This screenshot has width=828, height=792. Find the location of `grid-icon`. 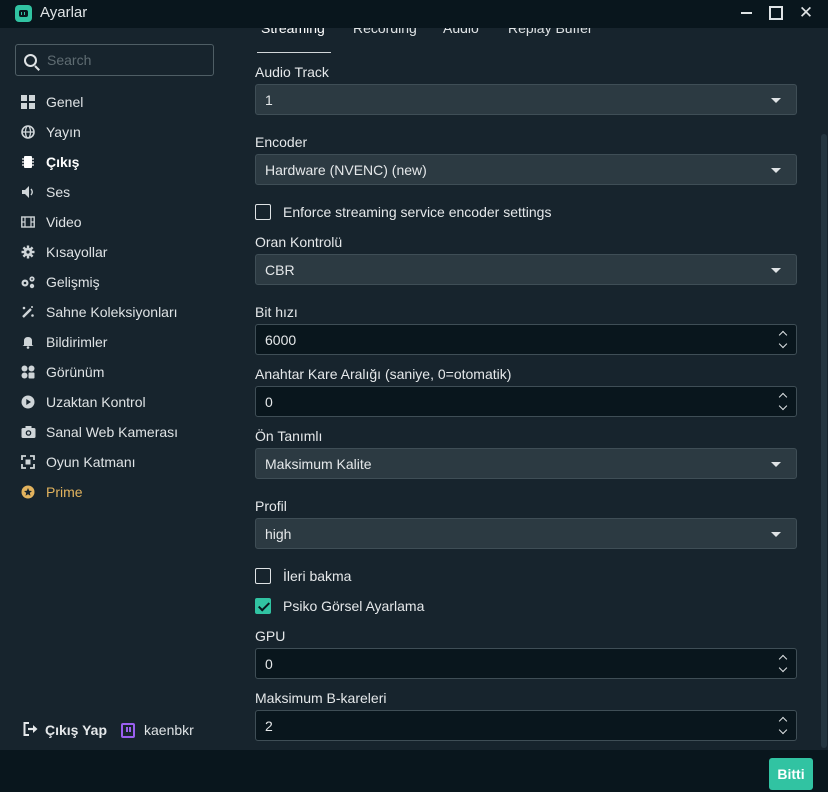

grid-icon is located at coordinates (28, 102).